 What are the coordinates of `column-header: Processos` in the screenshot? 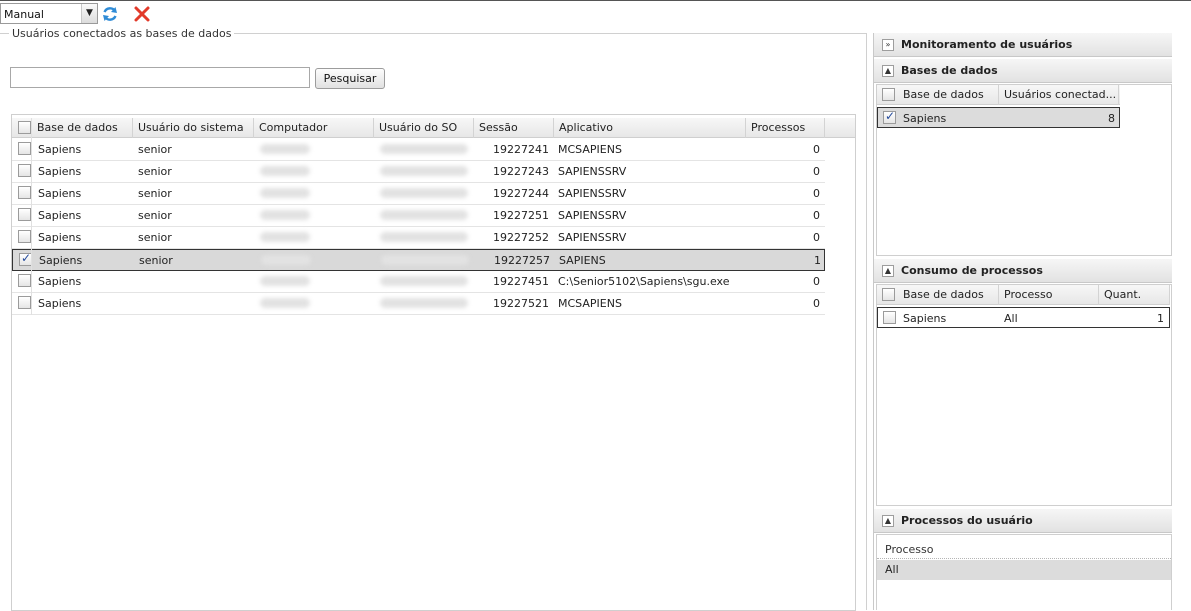 It's located at (785, 128).